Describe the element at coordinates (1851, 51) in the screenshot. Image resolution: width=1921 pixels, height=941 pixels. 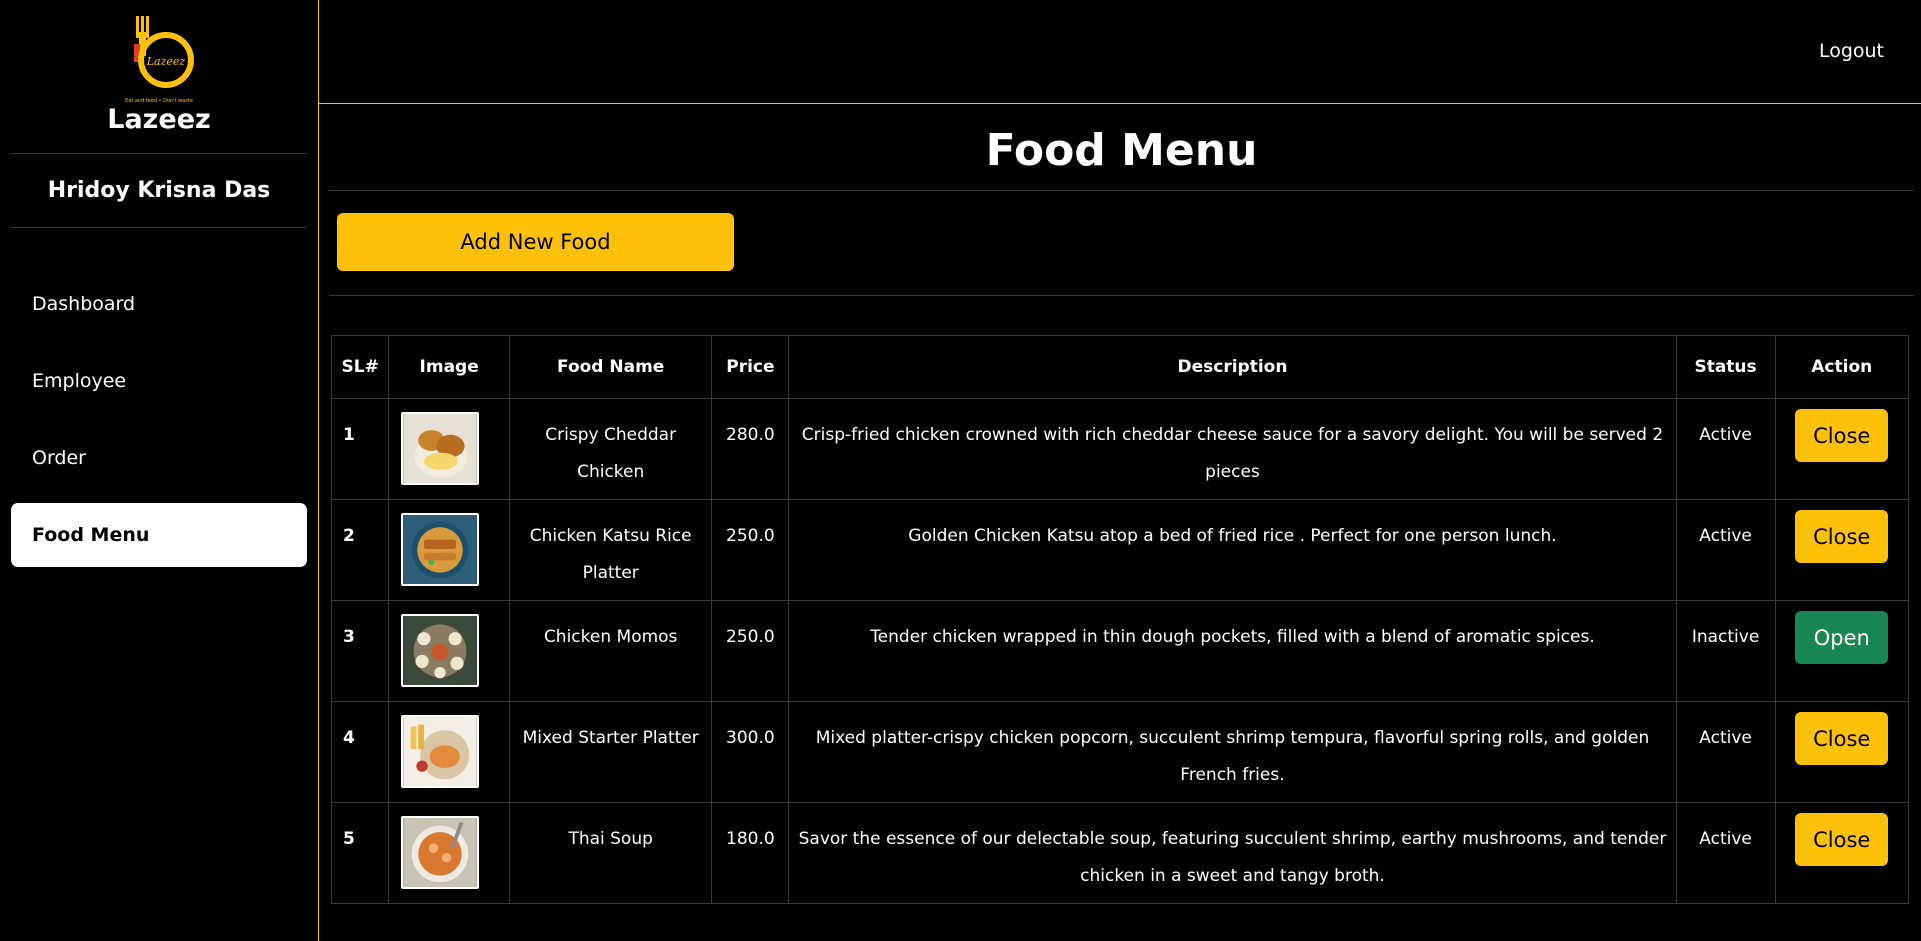
I see `logout-link: Logout` at that location.